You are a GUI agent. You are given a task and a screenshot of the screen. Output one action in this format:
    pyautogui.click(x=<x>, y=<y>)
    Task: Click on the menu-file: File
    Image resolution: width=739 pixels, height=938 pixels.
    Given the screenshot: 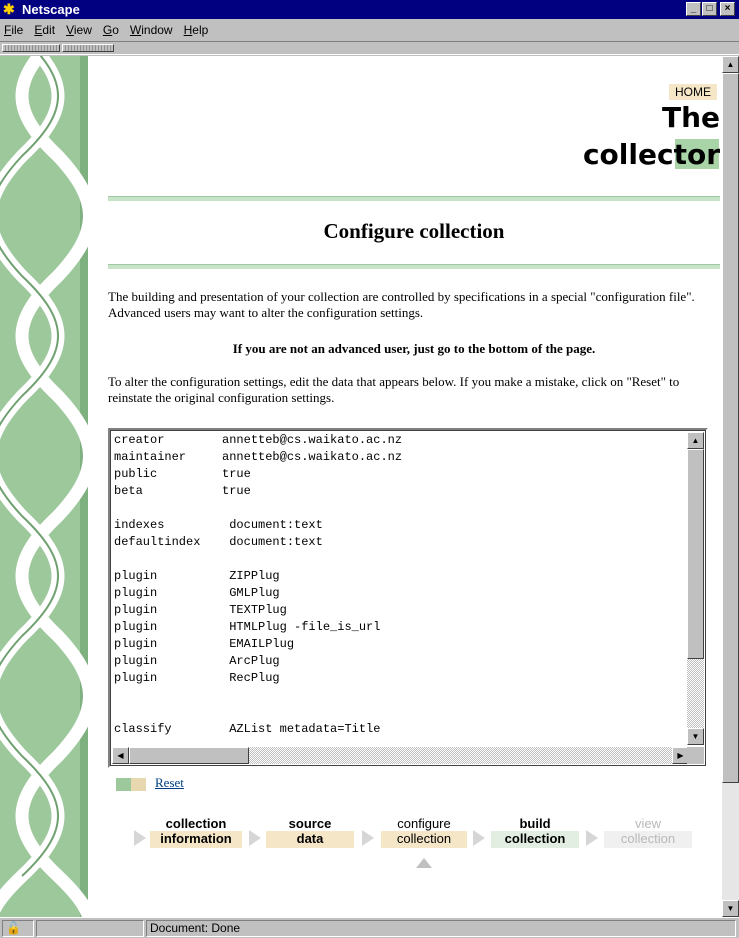 What is the action you would take?
    pyautogui.click(x=13, y=30)
    